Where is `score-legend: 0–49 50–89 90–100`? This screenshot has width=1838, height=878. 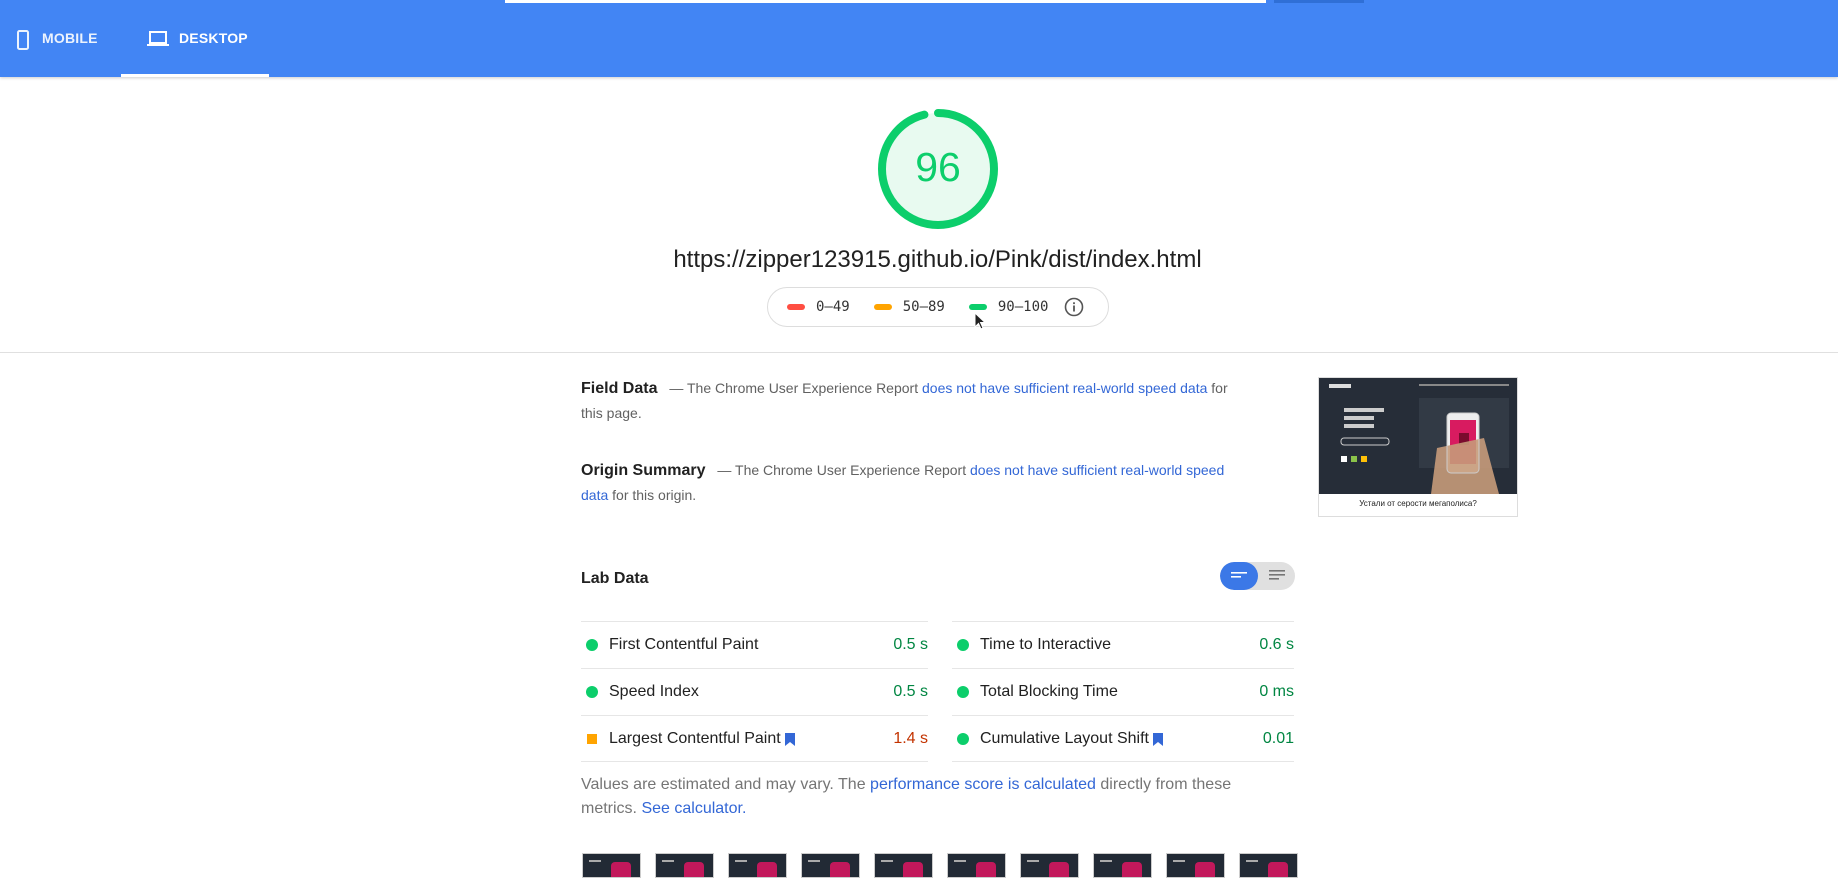
score-legend: 0–49 50–89 90–100 is located at coordinates (938, 307).